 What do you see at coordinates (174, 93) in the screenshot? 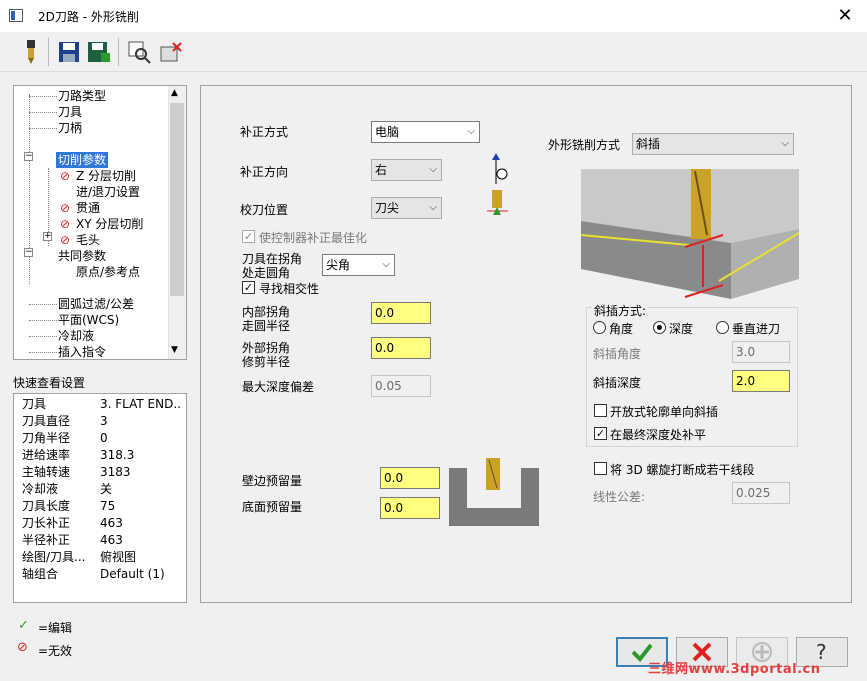
I see `scroll-up-icon: ▲` at bounding box center [174, 93].